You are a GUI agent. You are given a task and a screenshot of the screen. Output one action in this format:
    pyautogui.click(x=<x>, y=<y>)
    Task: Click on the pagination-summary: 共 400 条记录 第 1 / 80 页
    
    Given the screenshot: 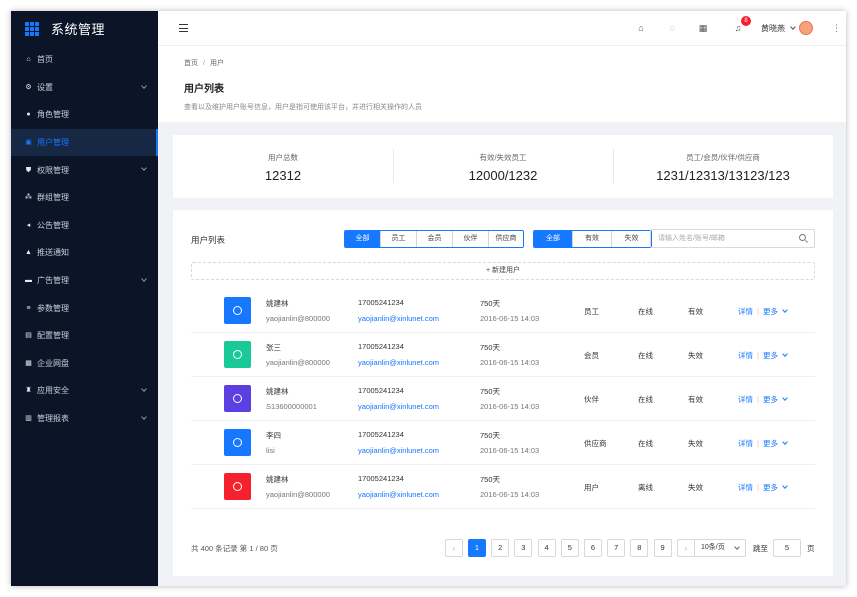 What is the action you would take?
    pyautogui.click(x=234, y=548)
    